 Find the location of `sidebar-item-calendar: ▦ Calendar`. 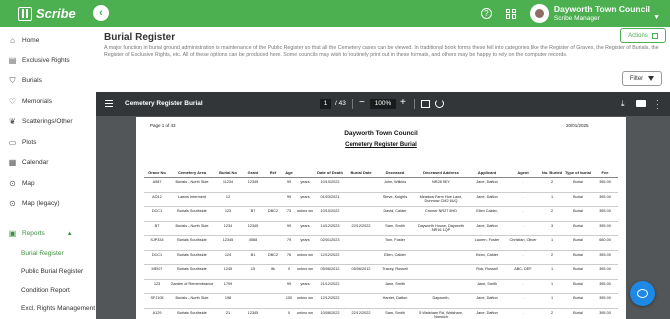

sidebar-item-calendar: ▦ Calendar is located at coordinates (28, 162).